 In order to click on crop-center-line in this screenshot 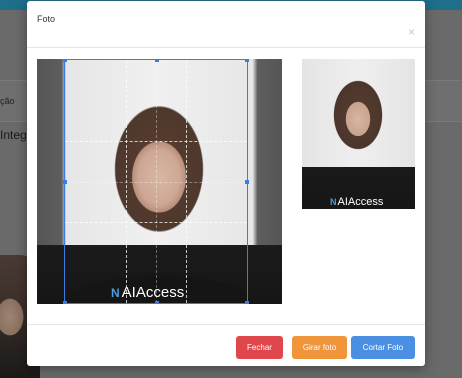, I will do `click(156, 182)`.